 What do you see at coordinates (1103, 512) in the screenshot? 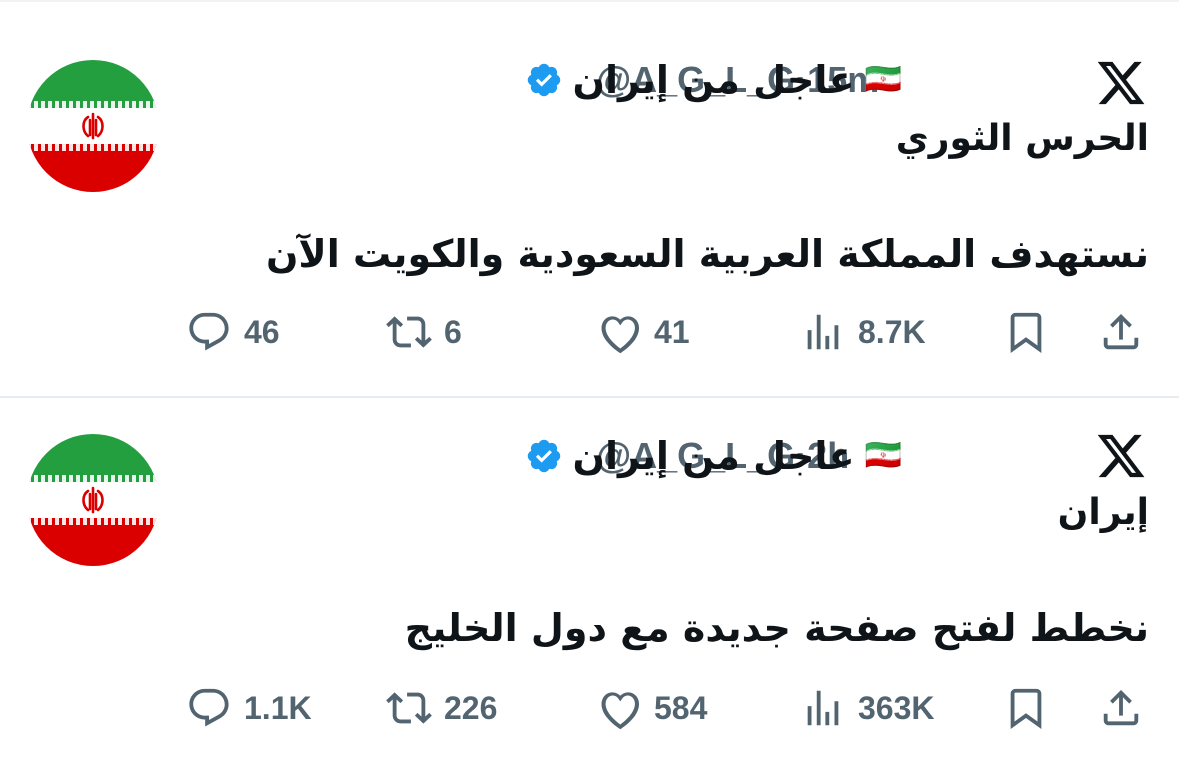
I see `tweet-subject: إيران` at bounding box center [1103, 512].